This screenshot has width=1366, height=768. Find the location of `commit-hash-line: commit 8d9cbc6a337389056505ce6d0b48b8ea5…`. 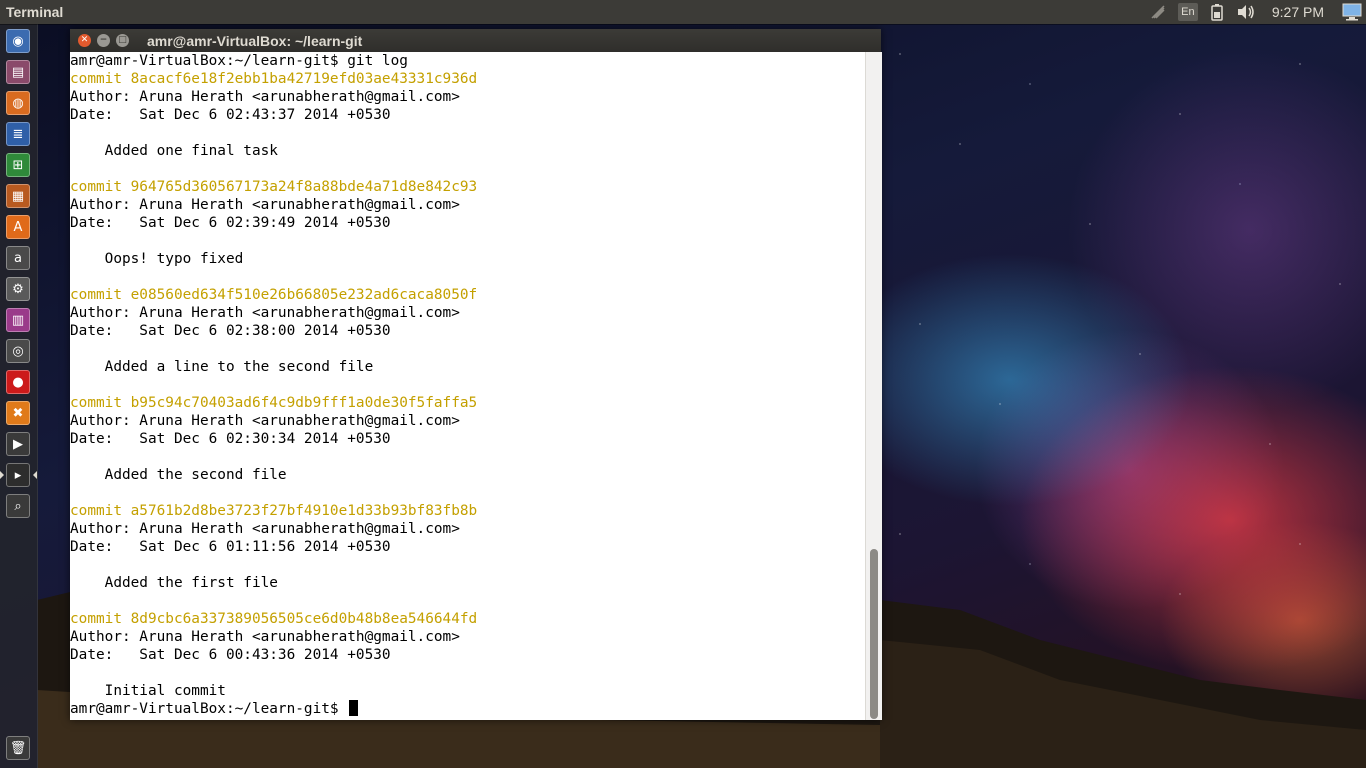

commit-hash-line: commit 8d9cbc6a337389056505ce6d0b48b8ea5… is located at coordinates (467, 619).